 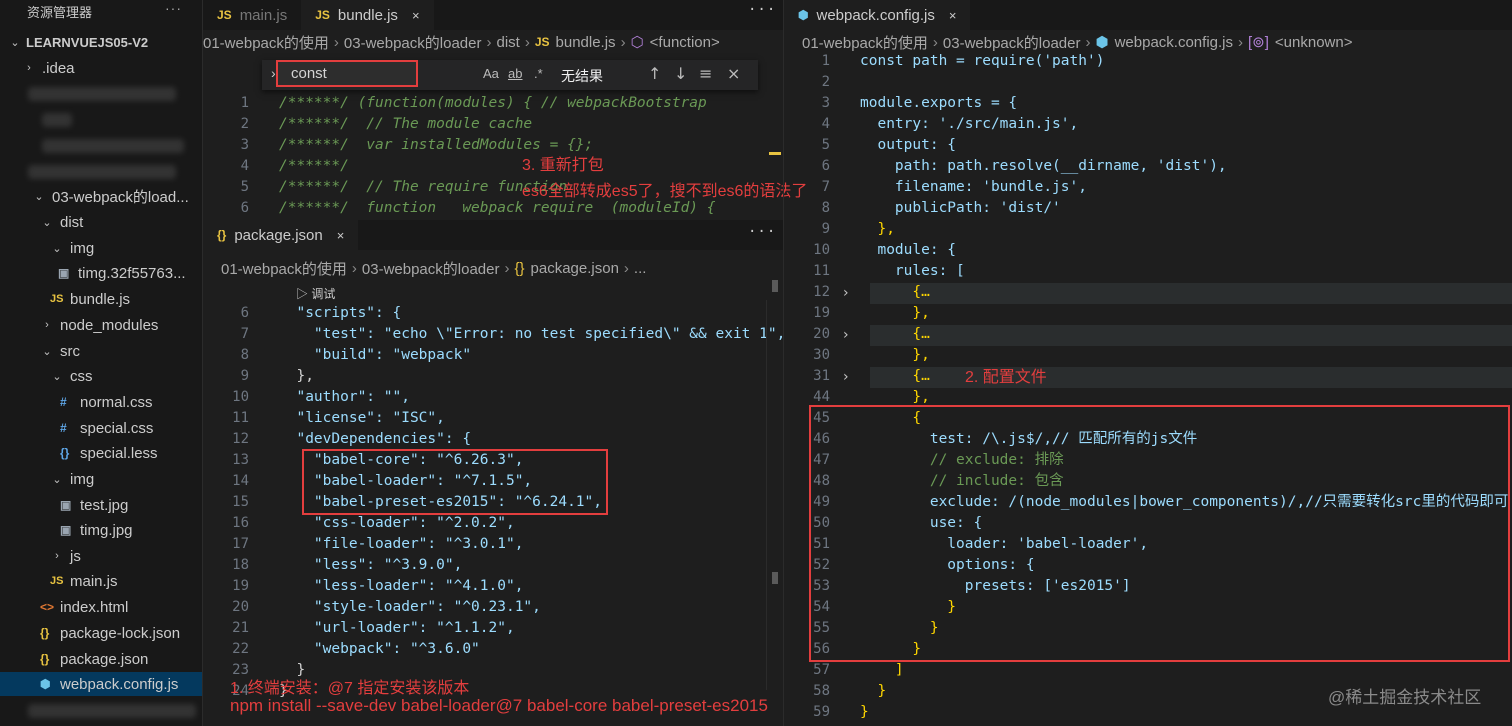 What do you see at coordinates (1174, 42) in the screenshot?
I see `breadcrumb-item: webpack.config.js` at bounding box center [1174, 42].